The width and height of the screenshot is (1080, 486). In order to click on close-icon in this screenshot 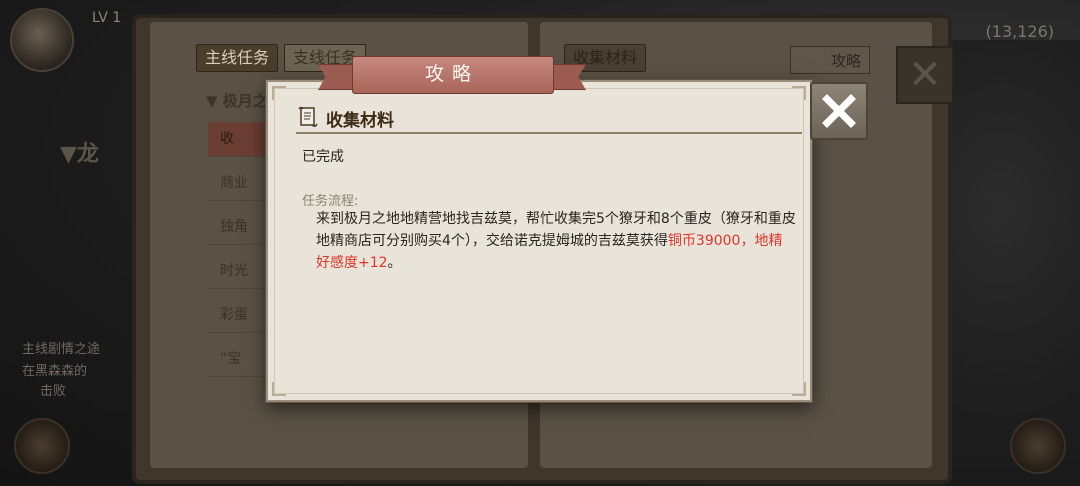, I will do `click(839, 111)`.